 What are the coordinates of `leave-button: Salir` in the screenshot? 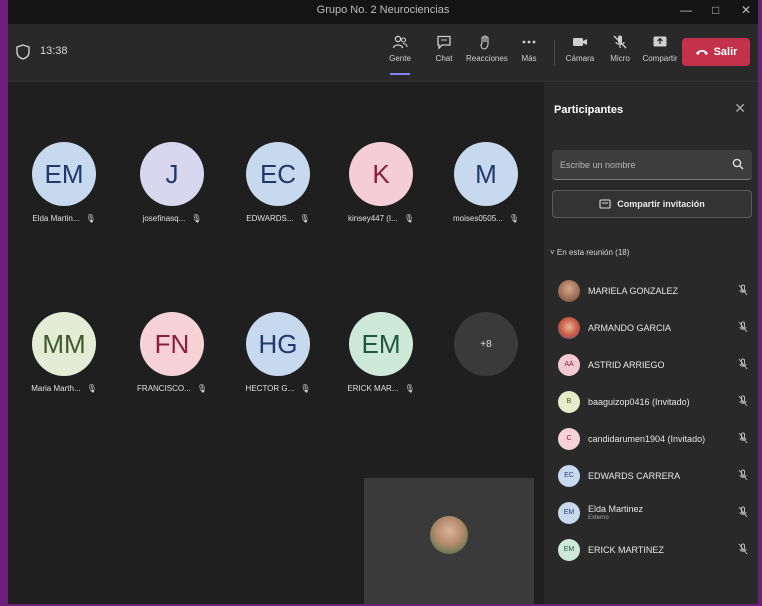 It's located at (716, 52).